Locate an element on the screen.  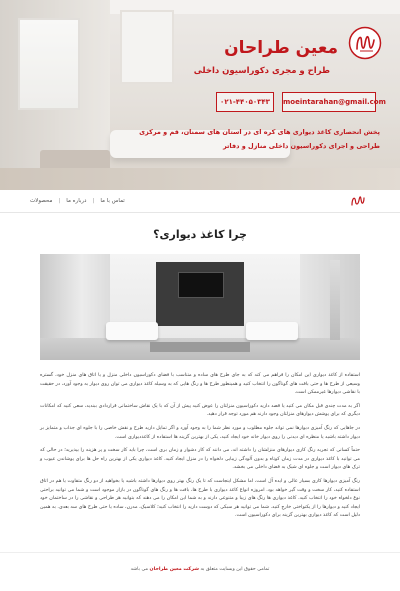
brand-name: معین طراحان is located at coordinates (281, 48).